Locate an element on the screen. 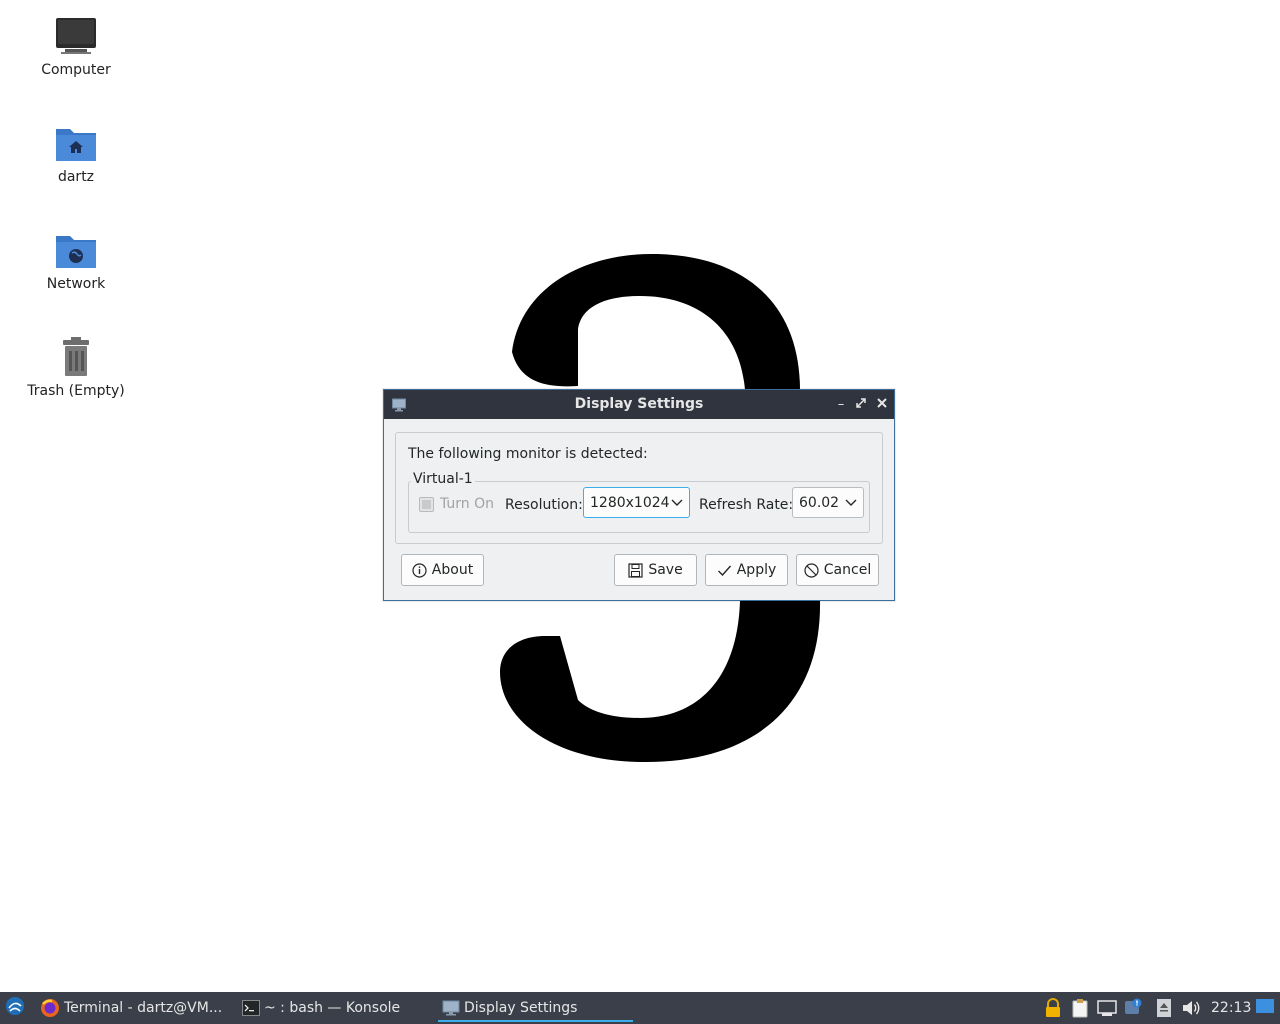 The image size is (1280, 1024). task-konsole: ~ : bash — Konsole is located at coordinates (334, 1008).